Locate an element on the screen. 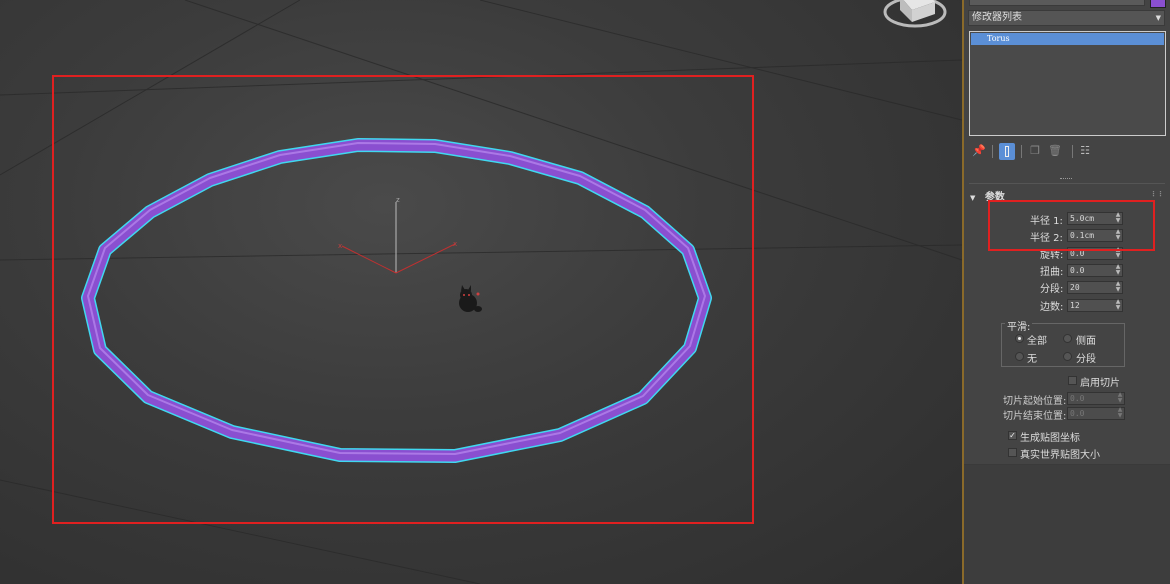  slice-on-checkbox is located at coordinates (1072, 380).